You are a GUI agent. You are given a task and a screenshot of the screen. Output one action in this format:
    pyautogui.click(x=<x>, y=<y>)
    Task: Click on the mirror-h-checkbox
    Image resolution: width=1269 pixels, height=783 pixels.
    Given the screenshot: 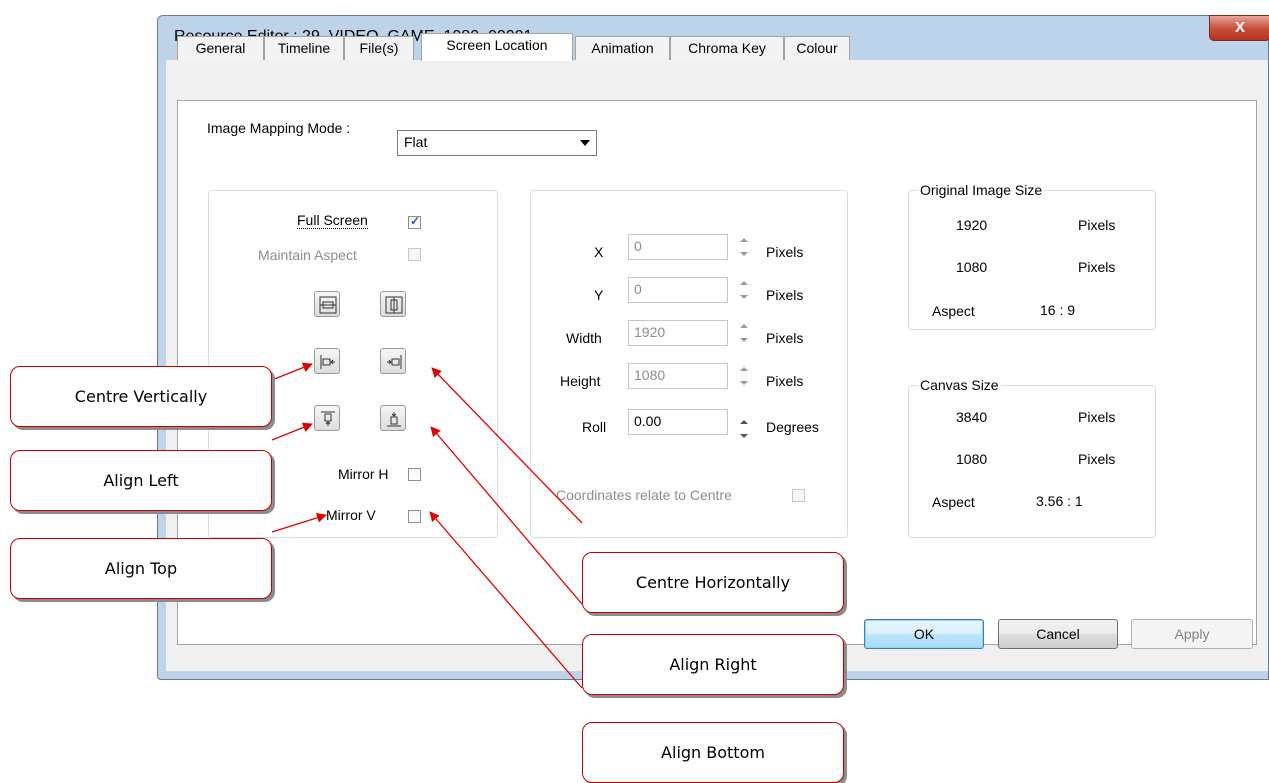 What is the action you would take?
    pyautogui.click(x=414, y=474)
    